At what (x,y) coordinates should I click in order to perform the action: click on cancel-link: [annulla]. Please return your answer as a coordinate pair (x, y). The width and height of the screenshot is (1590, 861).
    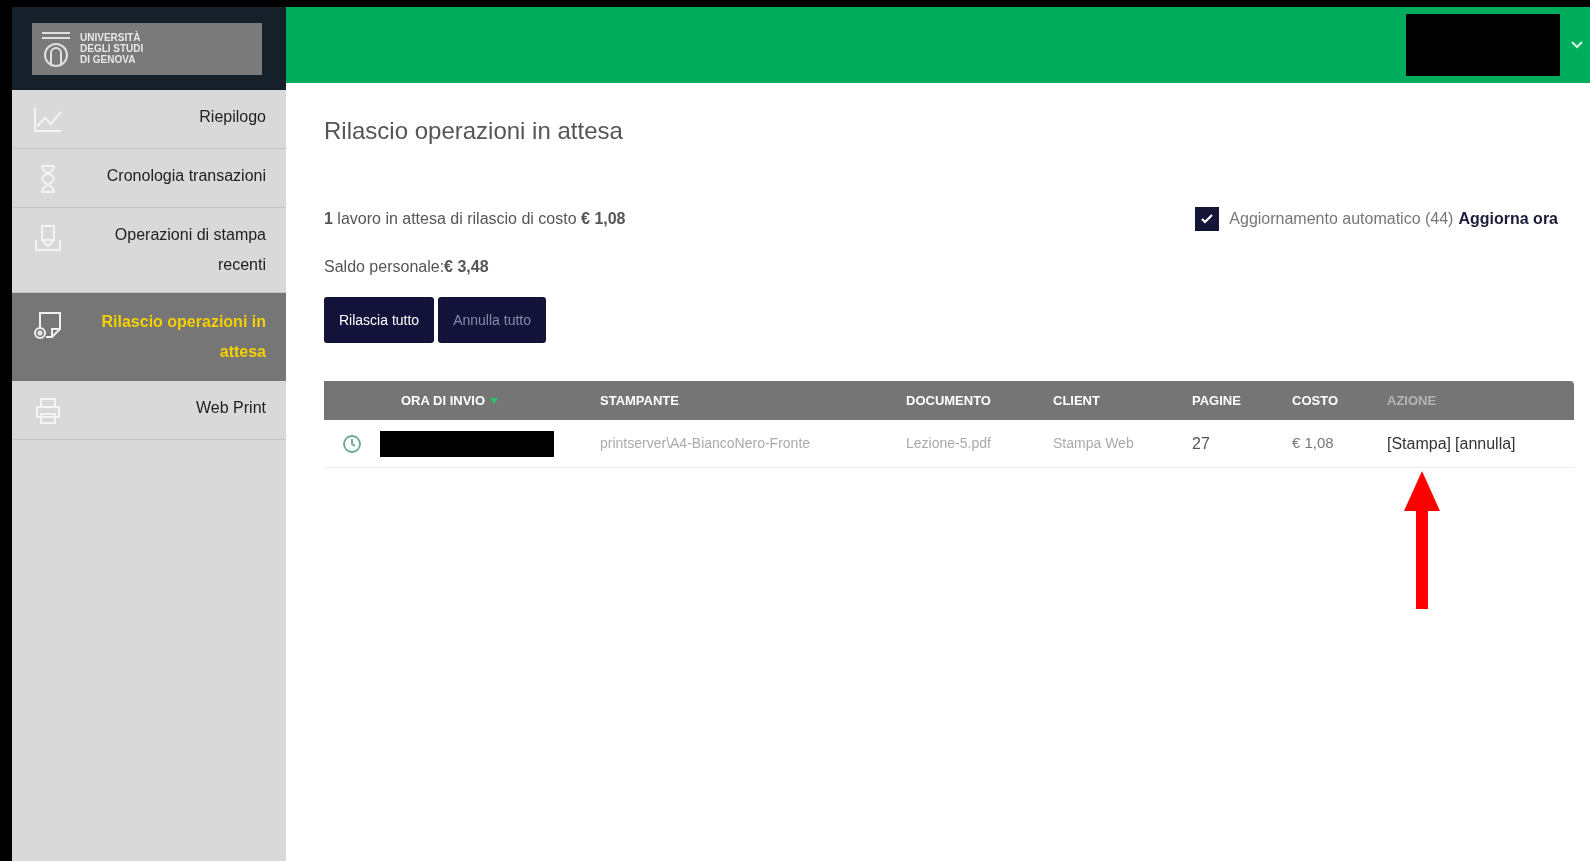
    Looking at the image, I should click on (1485, 443).